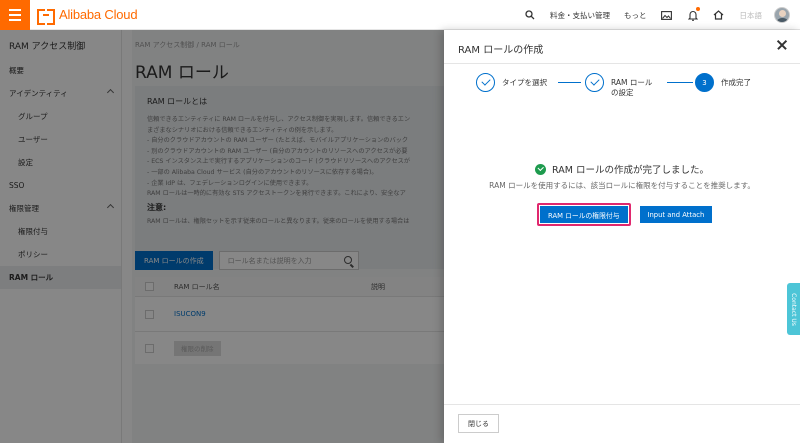 This screenshot has width=800, height=443. I want to click on sidebar-title: RAM アクセス制御, so click(47, 47).